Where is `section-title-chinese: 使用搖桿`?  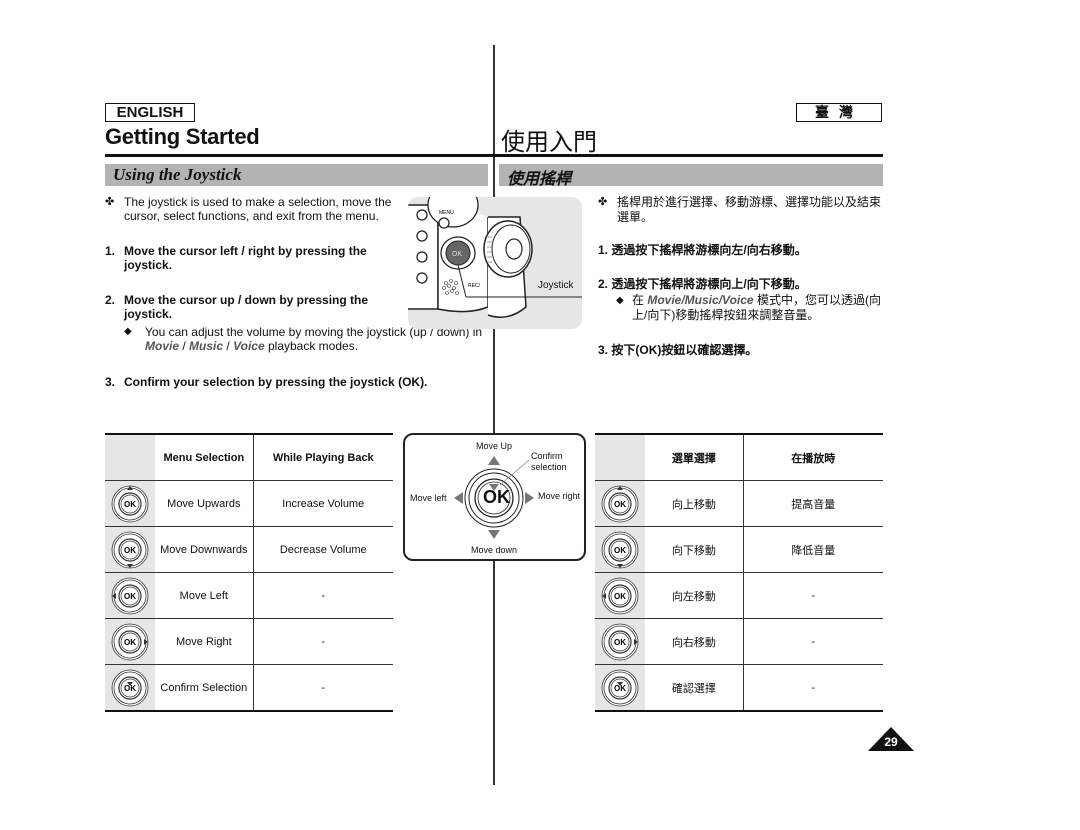
section-title-chinese: 使用搖桿 is located at coordinates (539, 179).